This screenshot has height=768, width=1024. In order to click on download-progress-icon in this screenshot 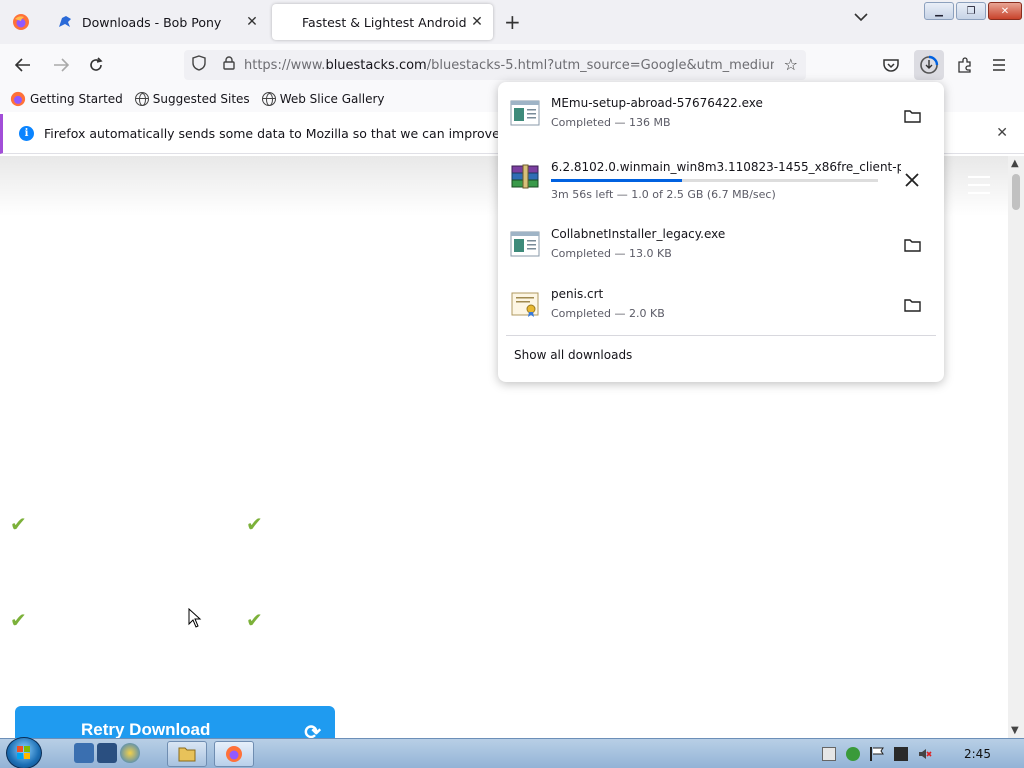, I will do `click(929, 64)`.